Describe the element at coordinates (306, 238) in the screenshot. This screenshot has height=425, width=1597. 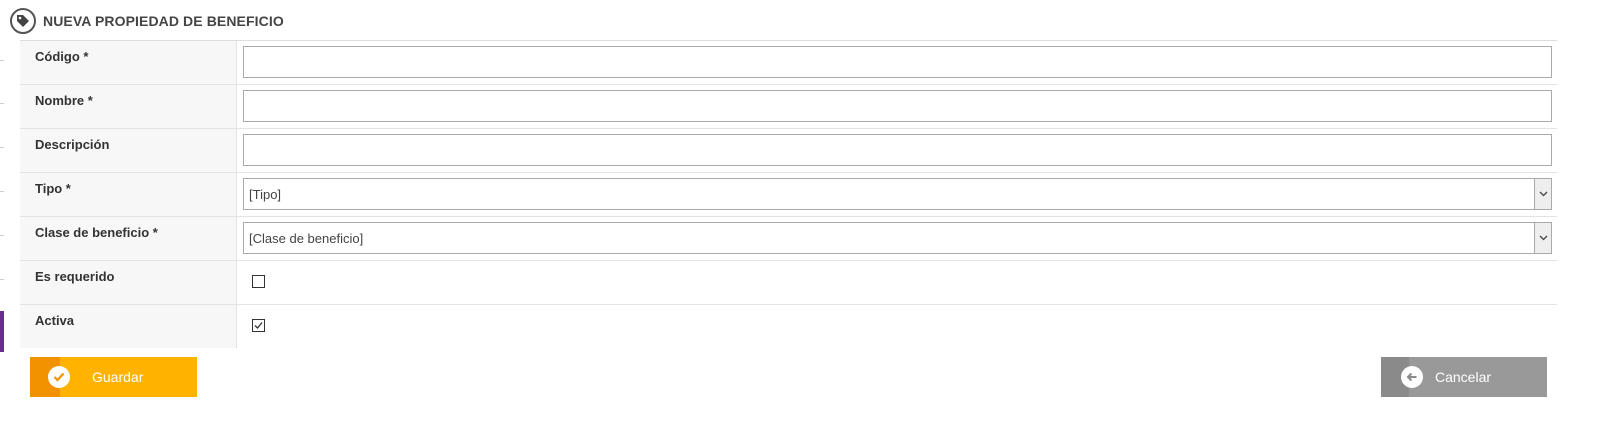
I see `clase-select-value: [Clase de beneficio]` at that location.